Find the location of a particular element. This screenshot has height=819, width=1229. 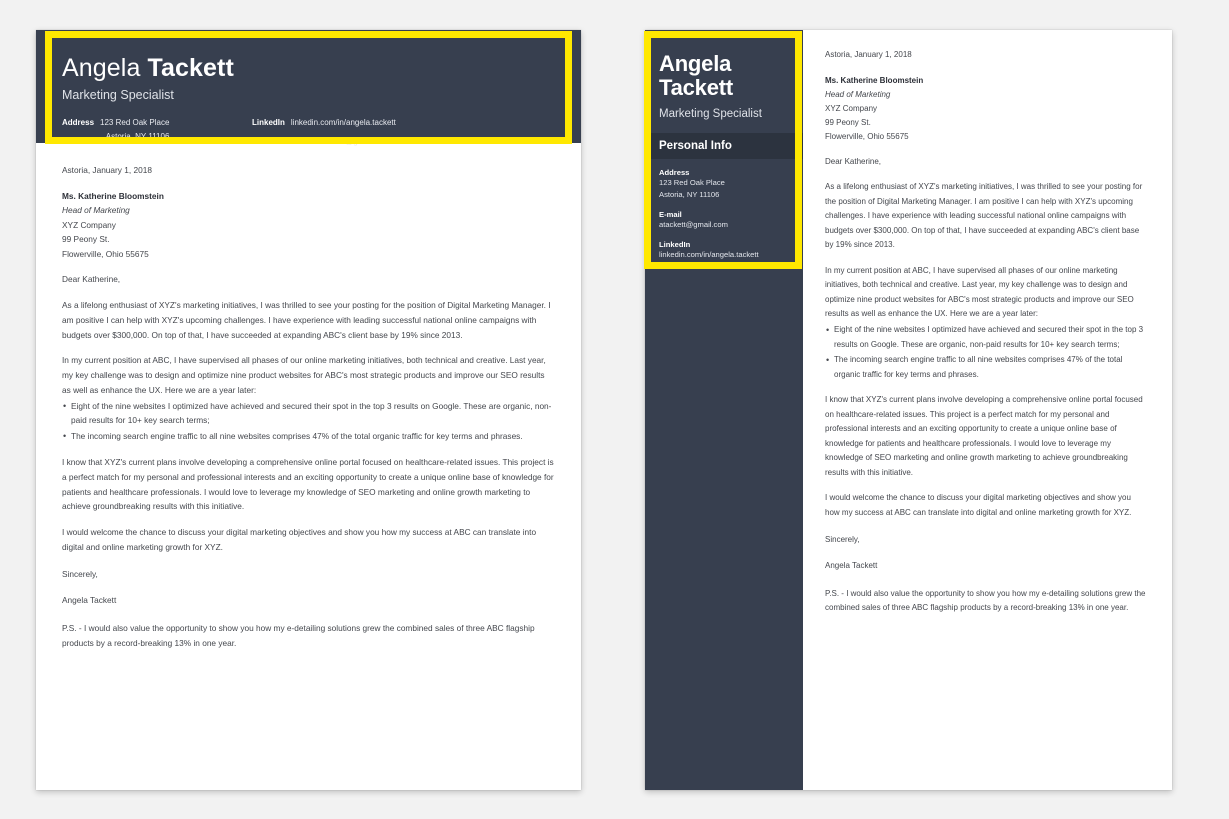

sidebar-last-name: Tackett is located at coordinates (696, 87).